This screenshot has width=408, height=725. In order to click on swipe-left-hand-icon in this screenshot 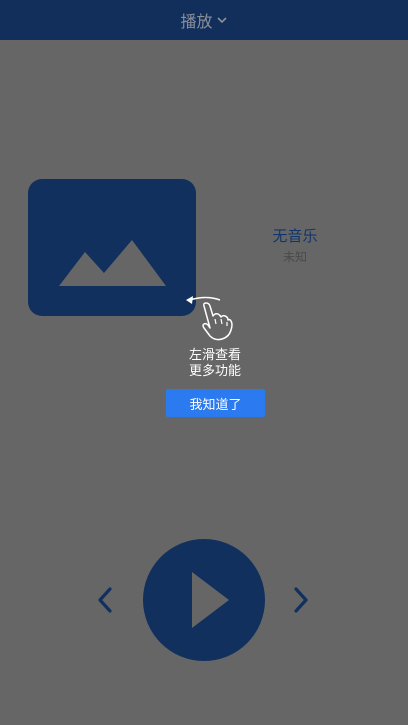, I will do `click(212, 318)`.